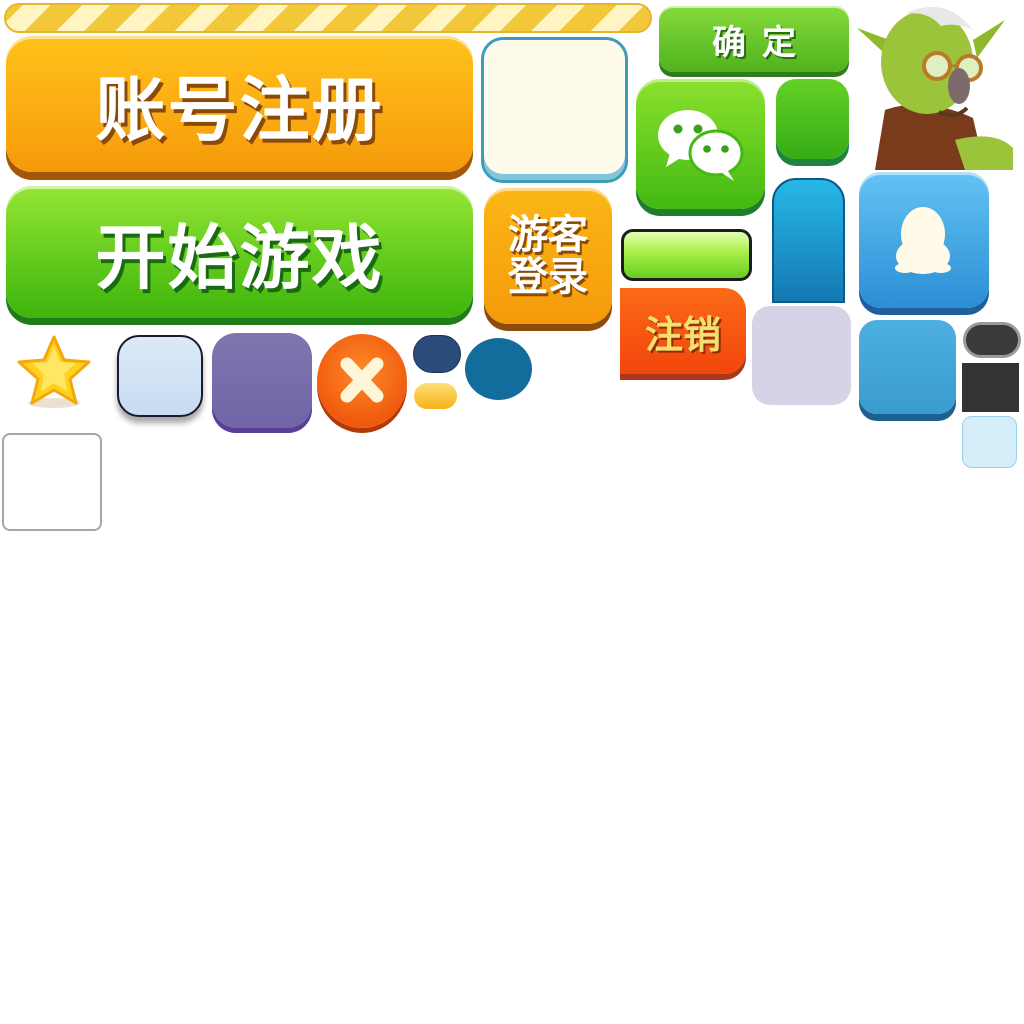 Image resolution: width=1024 pixels, height=1024 pixels. Describe the element at coordinates (498, 369) in the screenshot. I see `teal-circle` at that location.